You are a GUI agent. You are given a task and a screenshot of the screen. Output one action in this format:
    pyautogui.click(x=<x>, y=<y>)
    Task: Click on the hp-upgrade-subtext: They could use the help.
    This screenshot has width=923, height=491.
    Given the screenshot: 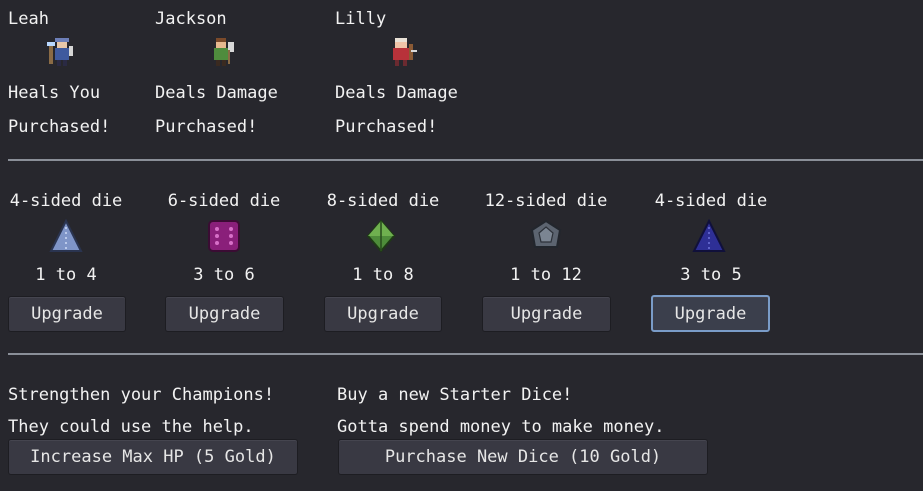 What is the action you would take?
    pyautogui.click(x=131, y=427)
    